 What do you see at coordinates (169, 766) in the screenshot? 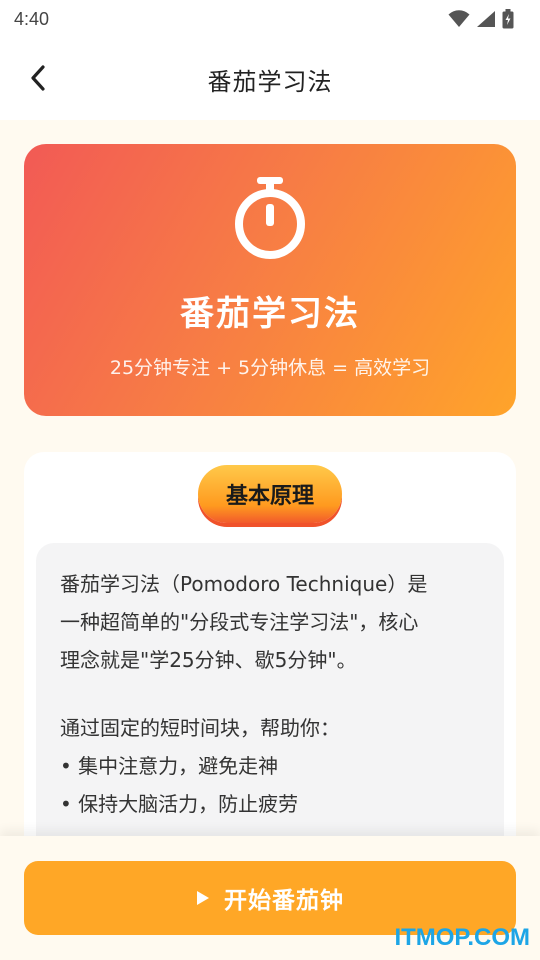
I see `list-item: • 集中注意力，避免走神` at bounding box center [169, 766].